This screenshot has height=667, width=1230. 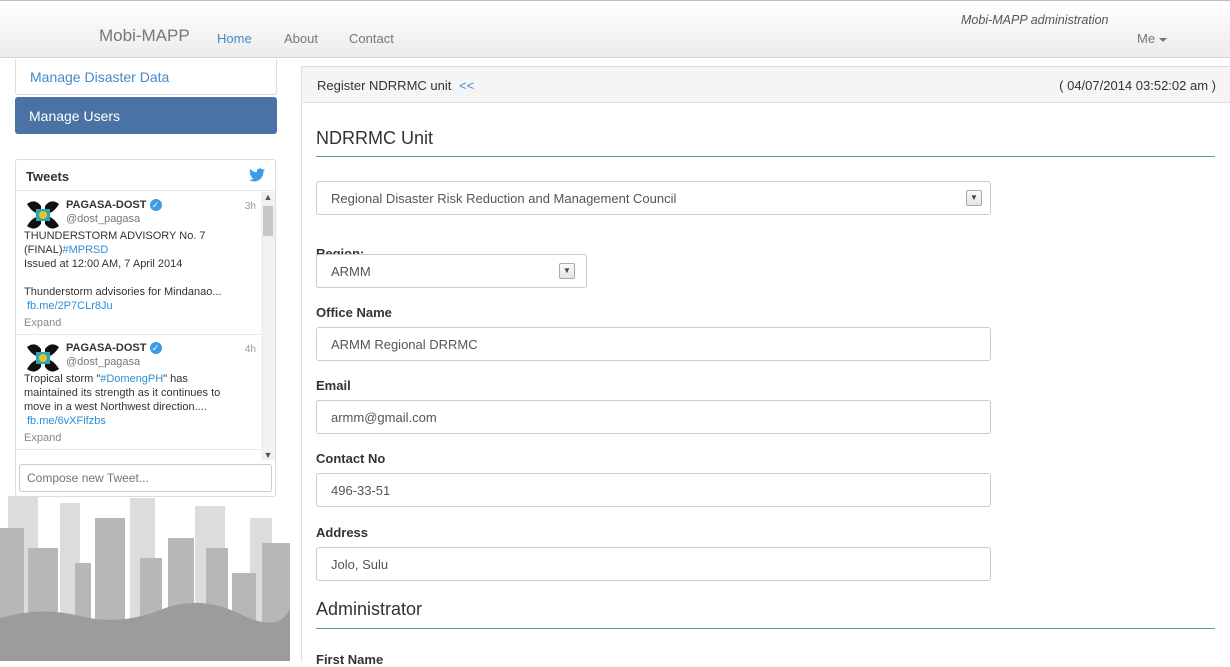 I want to click on tweets-scrollbar: ▲ ▼, so click(x=268, y=326).